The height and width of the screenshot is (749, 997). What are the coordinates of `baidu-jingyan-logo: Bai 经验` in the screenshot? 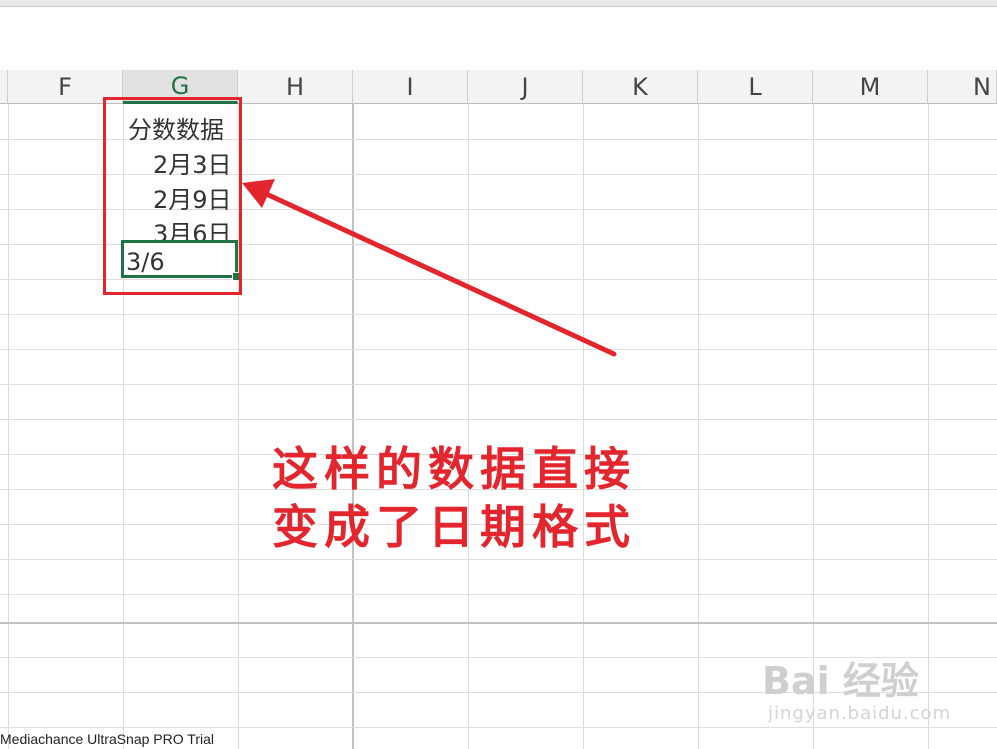 It's located at (840, 681).